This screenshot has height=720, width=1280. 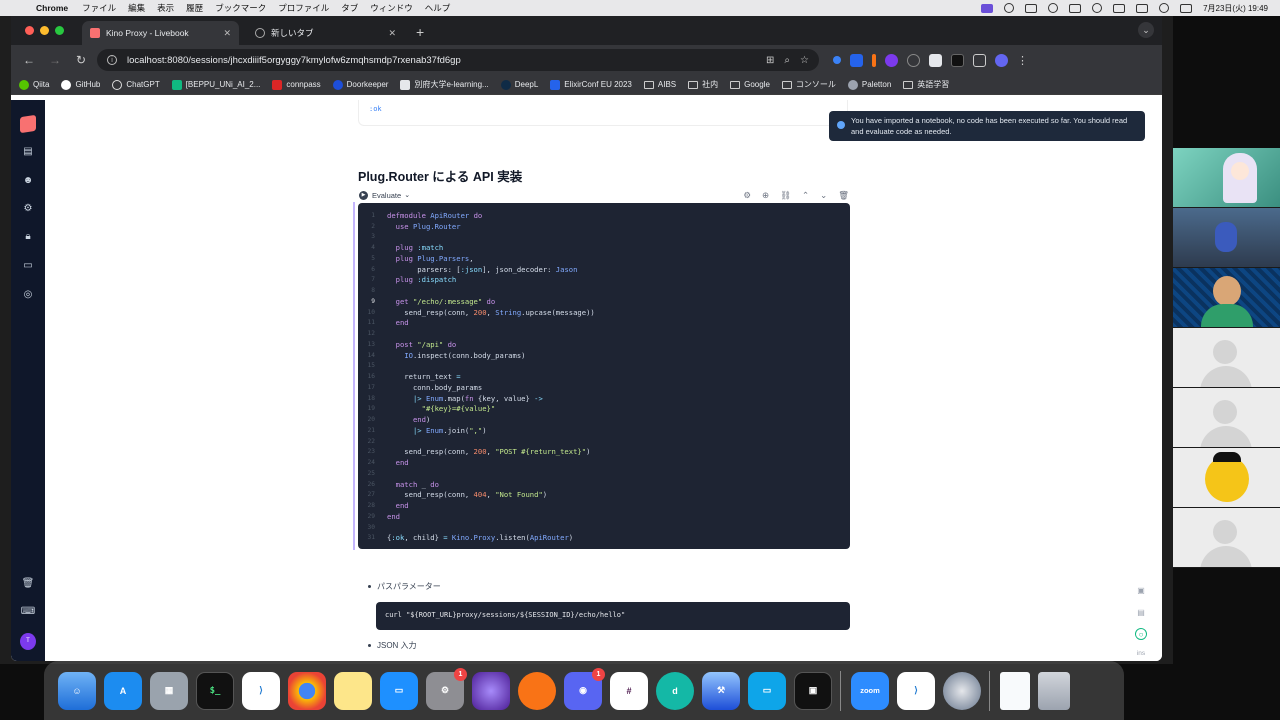 What do you see at coordinates (869, 84) in the screenshot?
I see `bookmark-paletton: Paletton` at bounding box center [869, 84].